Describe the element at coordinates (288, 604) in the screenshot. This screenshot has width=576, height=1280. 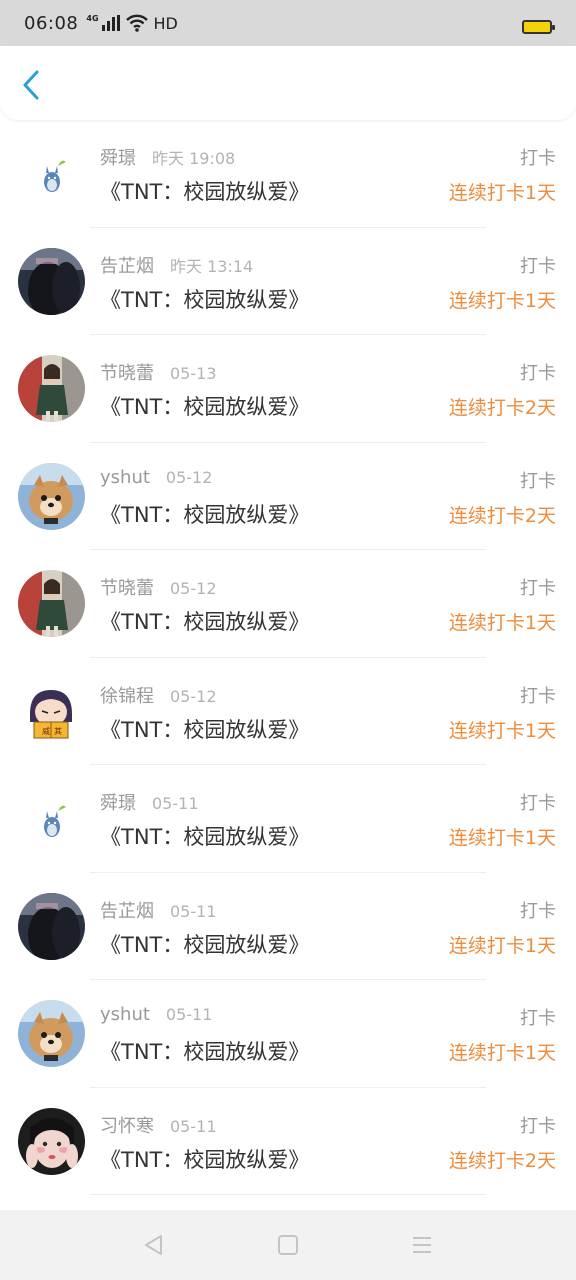
I see `checkin-item: 节晓蕾 05-12 《TNT：校园放纵爱》 打卡连续打卡1天` at that location.